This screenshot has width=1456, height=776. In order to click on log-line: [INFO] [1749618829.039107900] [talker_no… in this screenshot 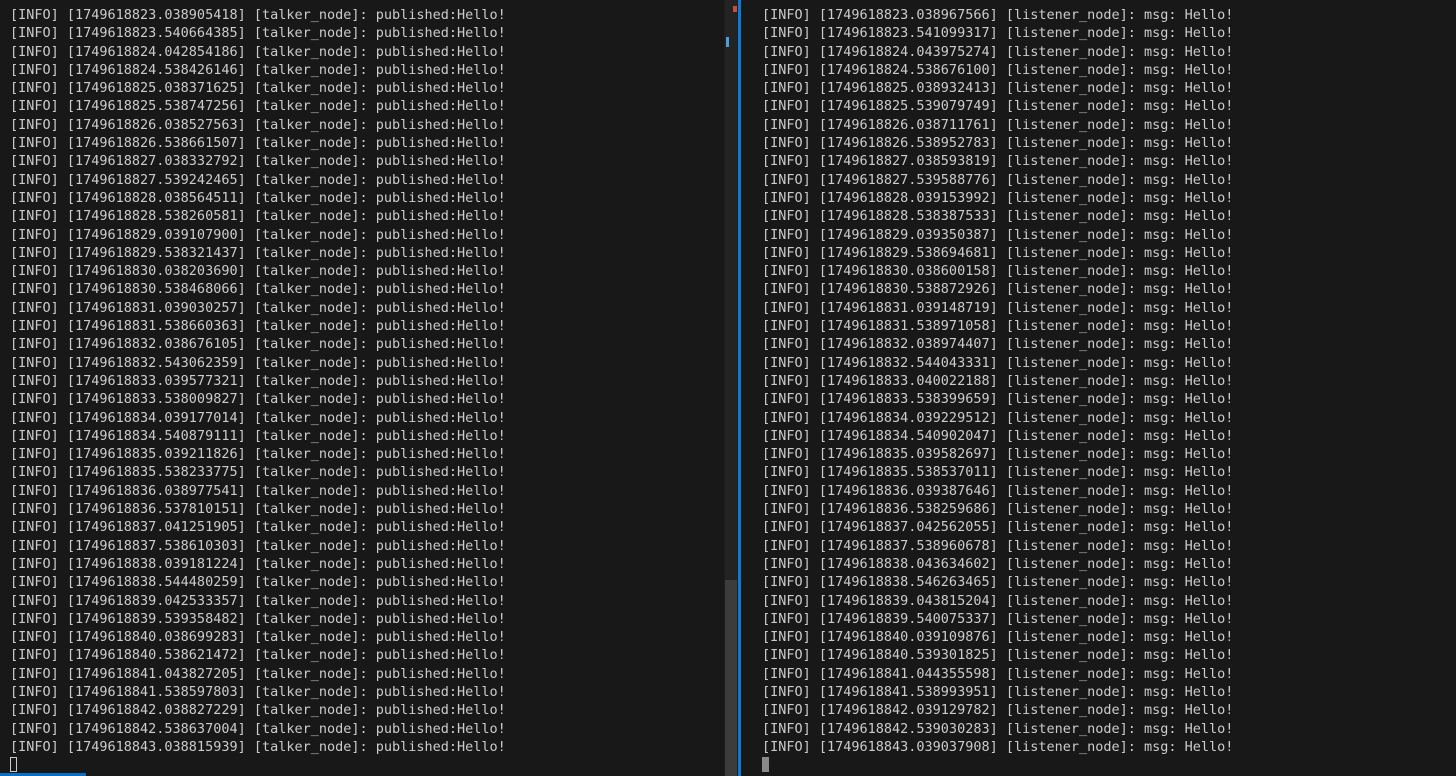, I will do `click(258, 234)`.